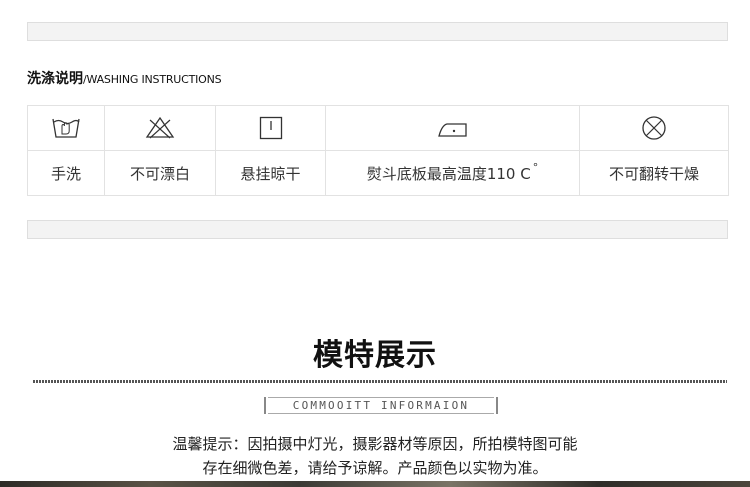 The image size is (750, 487). I want to click on wash-label-hang-dry: 悬挂晾干, so click(270, 173).